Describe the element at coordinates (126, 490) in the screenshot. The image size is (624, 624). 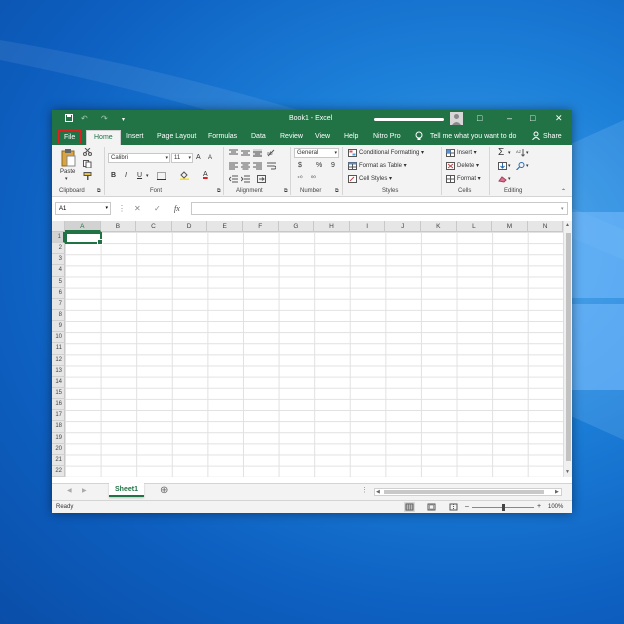
I see `sheet-tab-sheet1: Sheet1` at that location.